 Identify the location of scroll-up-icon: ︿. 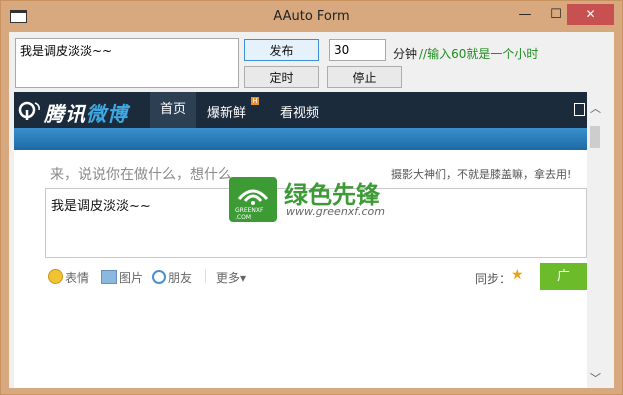
(595, 108).